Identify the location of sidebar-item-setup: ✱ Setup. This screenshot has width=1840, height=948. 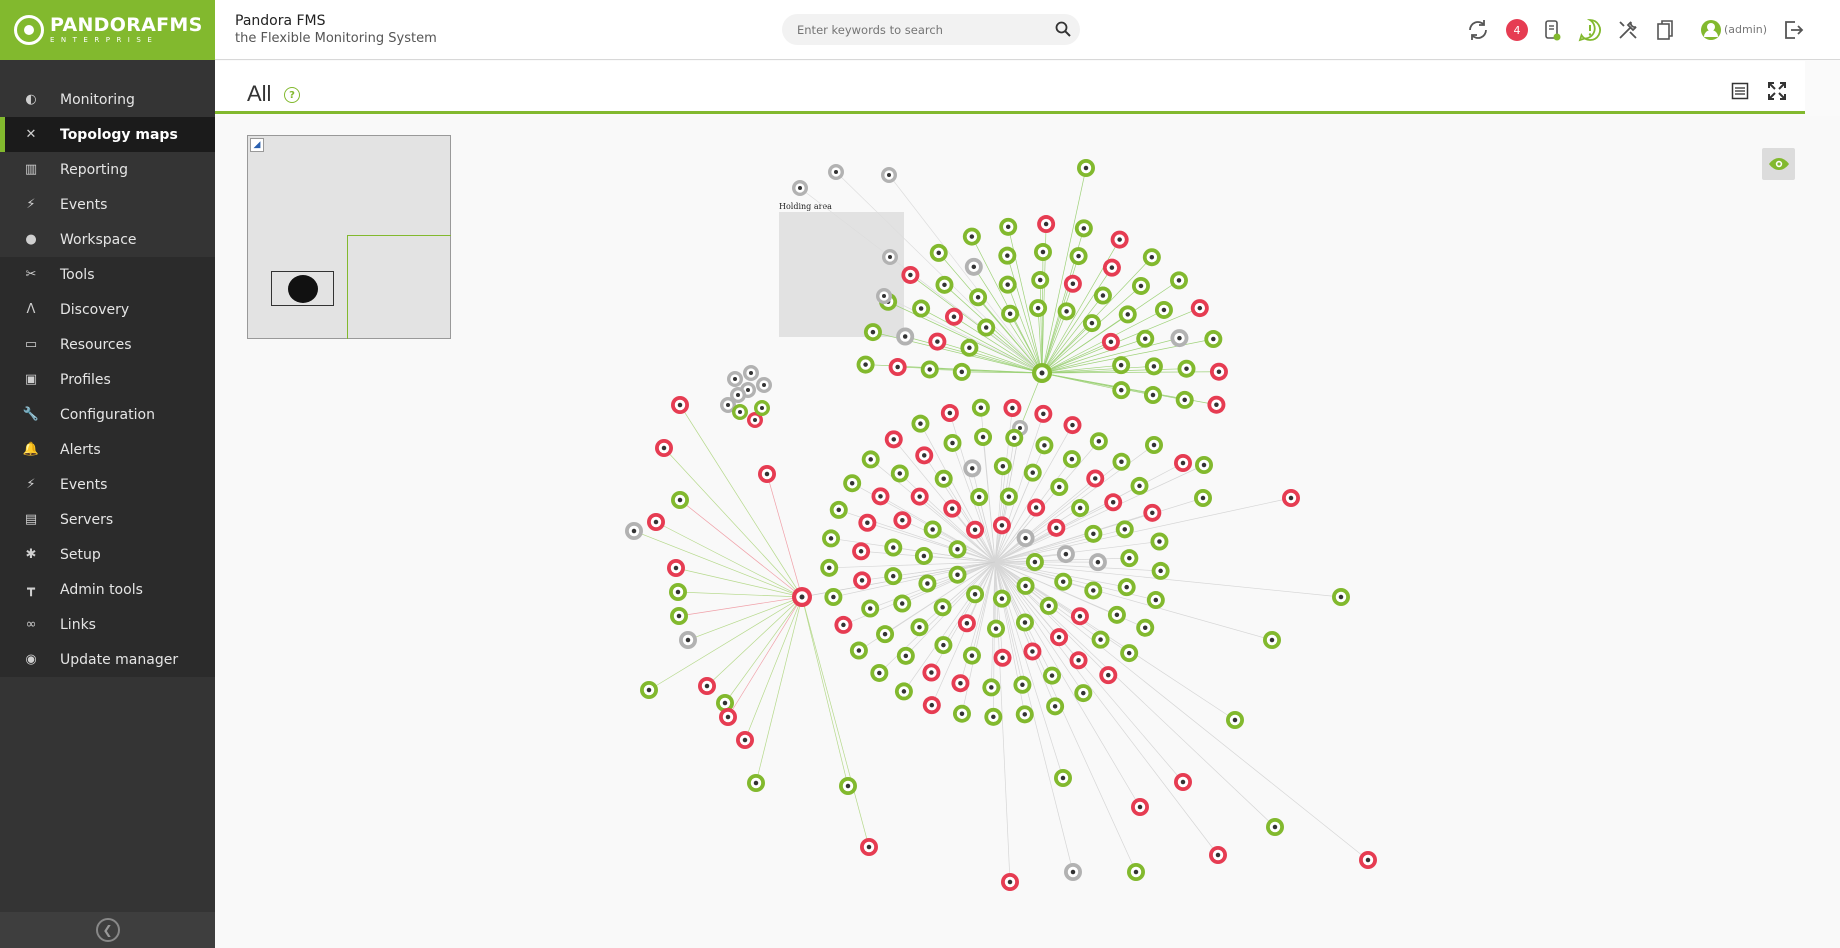
(107, 554).